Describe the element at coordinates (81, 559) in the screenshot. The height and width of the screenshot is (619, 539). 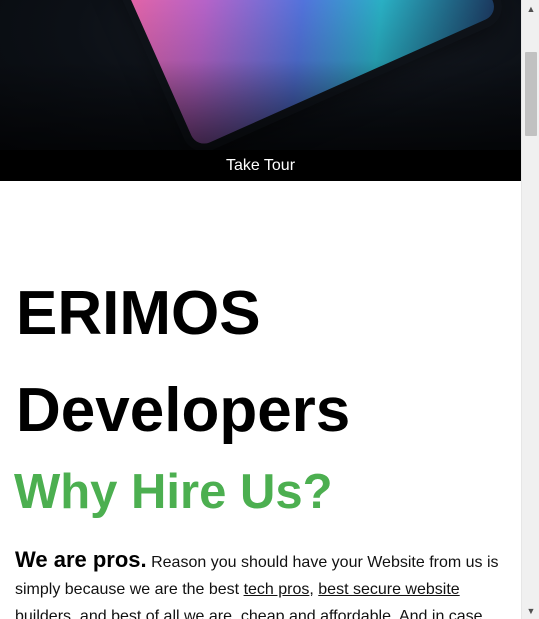
I see `intro-lead: We are pros.` at that location.